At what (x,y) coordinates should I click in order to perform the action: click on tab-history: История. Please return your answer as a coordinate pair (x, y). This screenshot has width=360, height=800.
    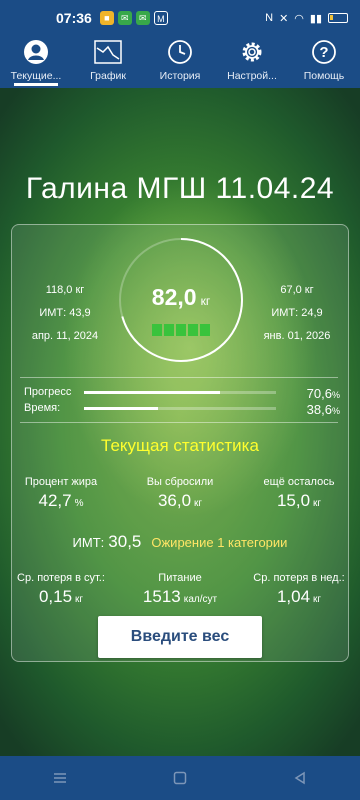
    Looking at the image, I should click on (180, 62).